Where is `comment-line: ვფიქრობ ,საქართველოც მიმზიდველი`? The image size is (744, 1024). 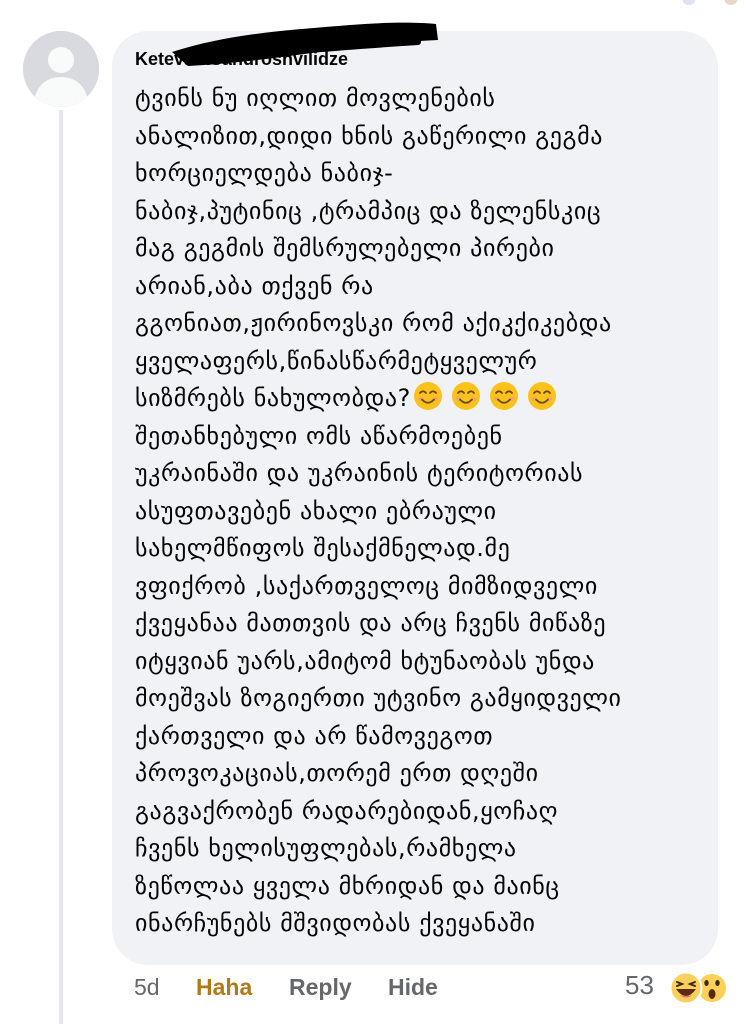
comment-line: ვფიქრობ ,საქართველოც მიმზიდველი is located at coordinates (366, 585).